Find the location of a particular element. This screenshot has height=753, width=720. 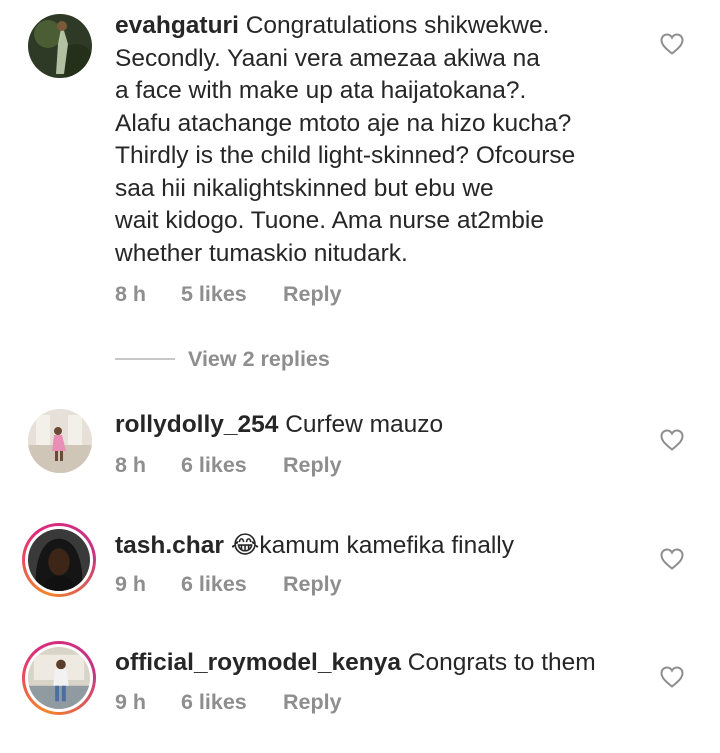

comment-meta: 8 h 5 likes Reply is located at coordinates (228, 294).